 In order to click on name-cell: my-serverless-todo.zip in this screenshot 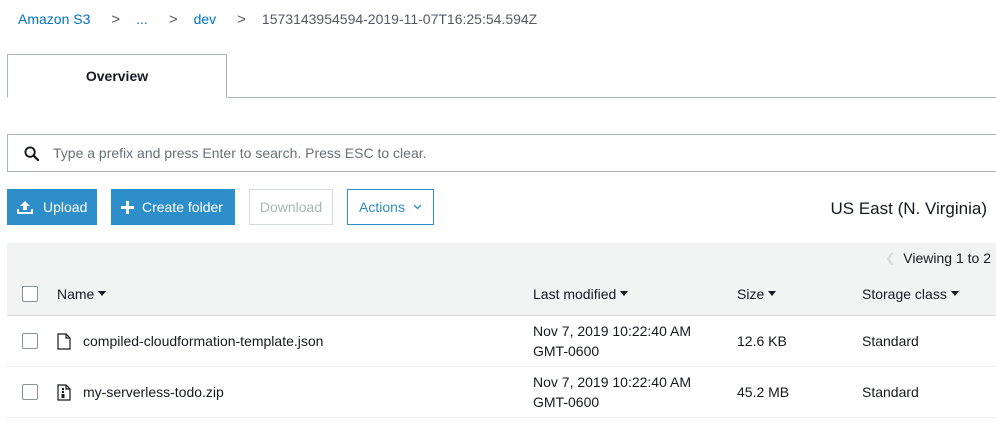, I will do `click(140, 392)`.